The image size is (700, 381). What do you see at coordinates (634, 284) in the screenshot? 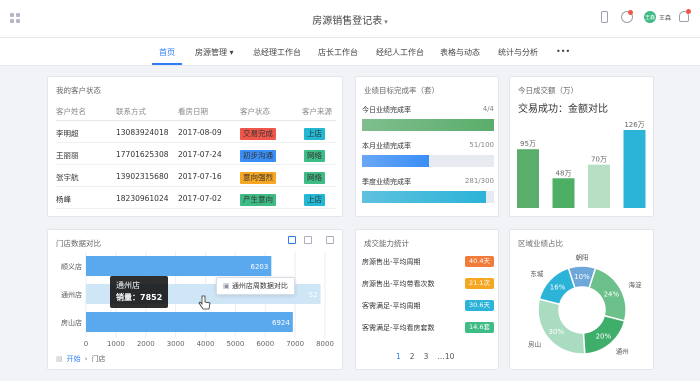
I see `slice-name-label: 海淀` at bounding box center [634, 284].